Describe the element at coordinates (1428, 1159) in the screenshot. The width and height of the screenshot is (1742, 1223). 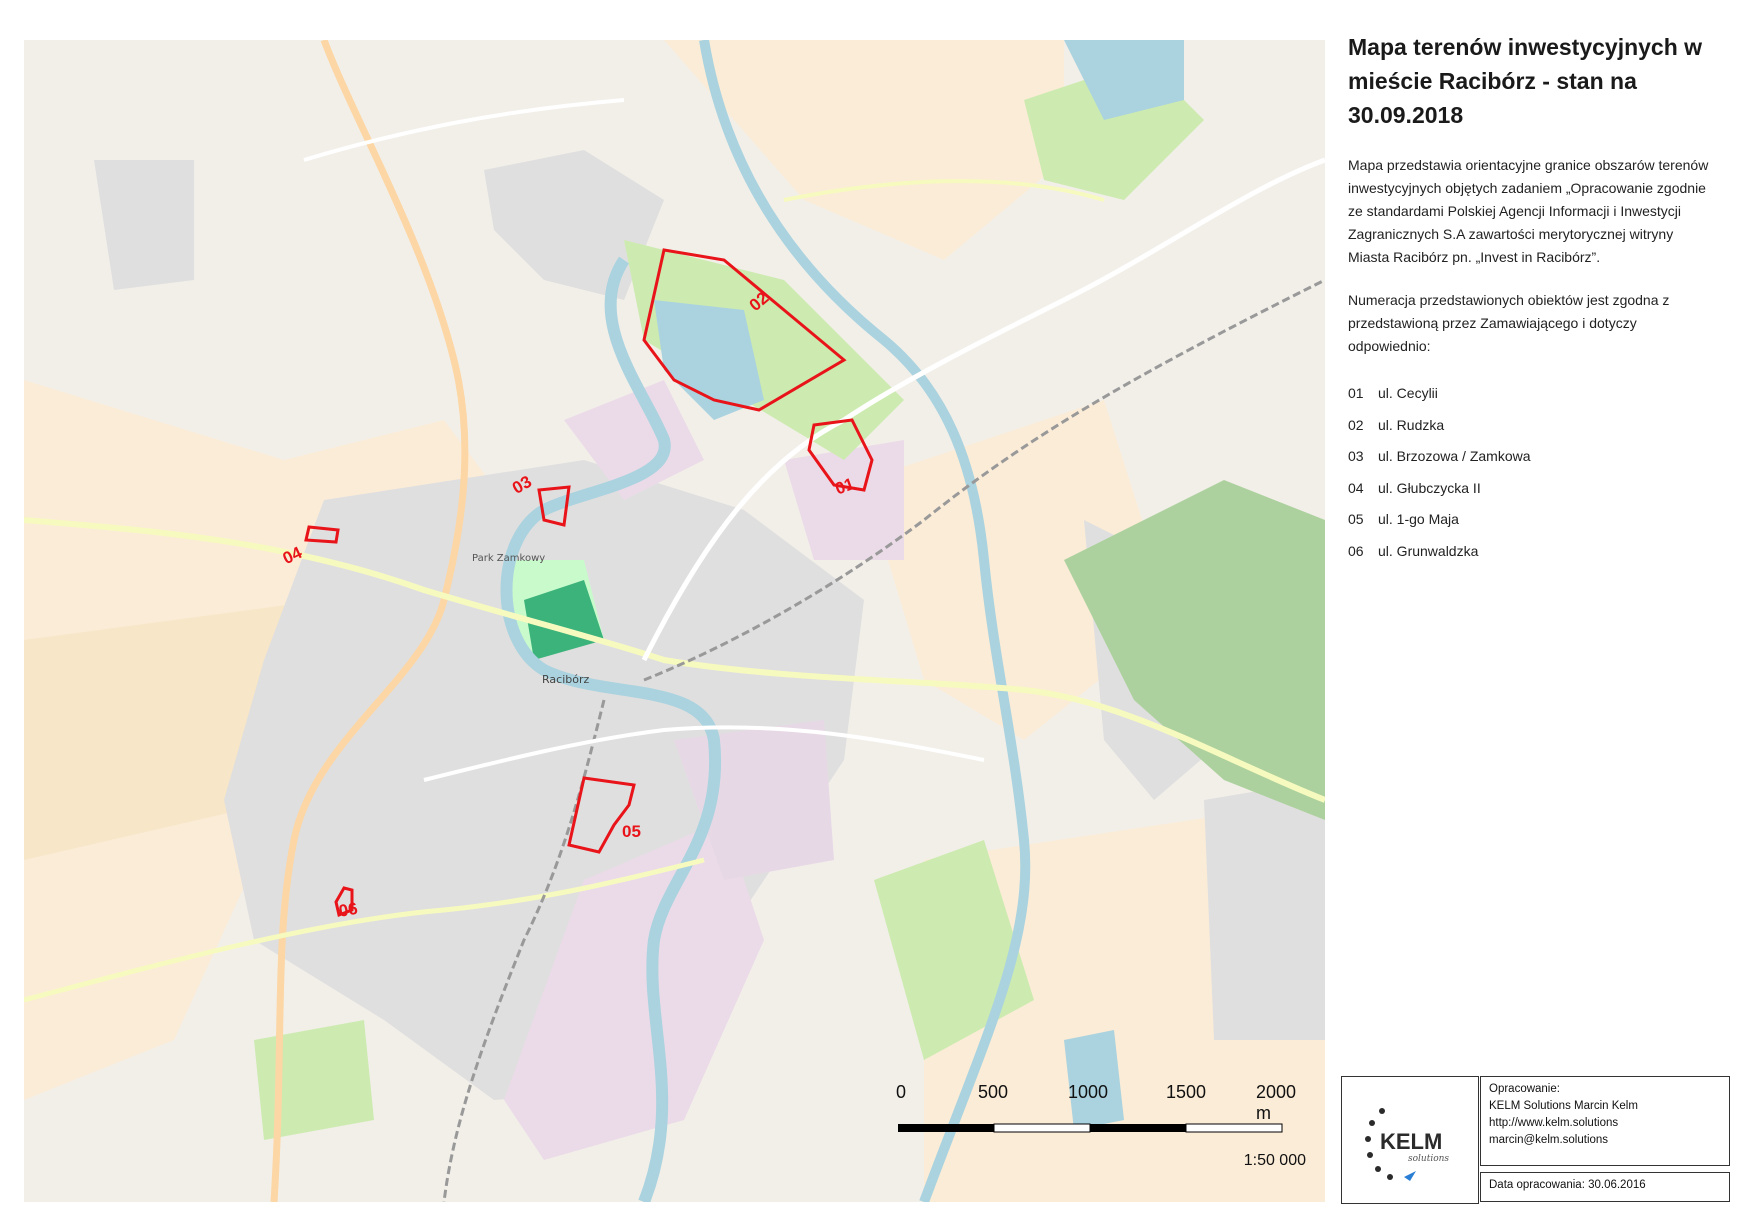
I see `svg-text: solutions` at that location.